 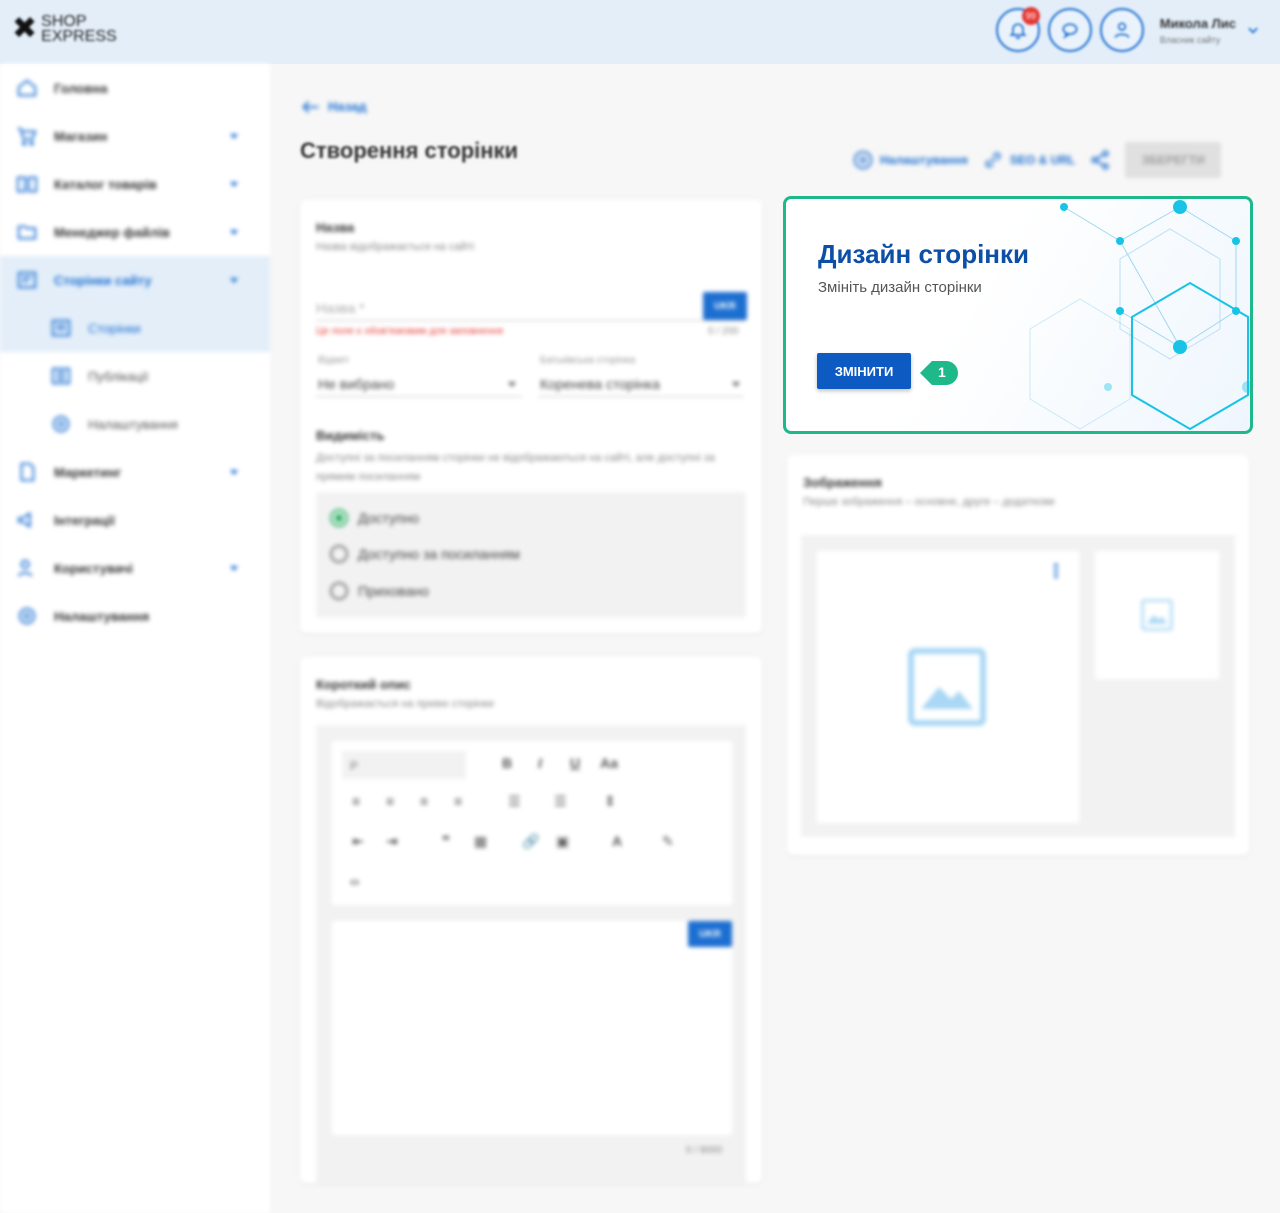 What do you see at coordinates (531, 320) in the screenshot?
I see `name-input-underline` at bounding box center [531, 320].